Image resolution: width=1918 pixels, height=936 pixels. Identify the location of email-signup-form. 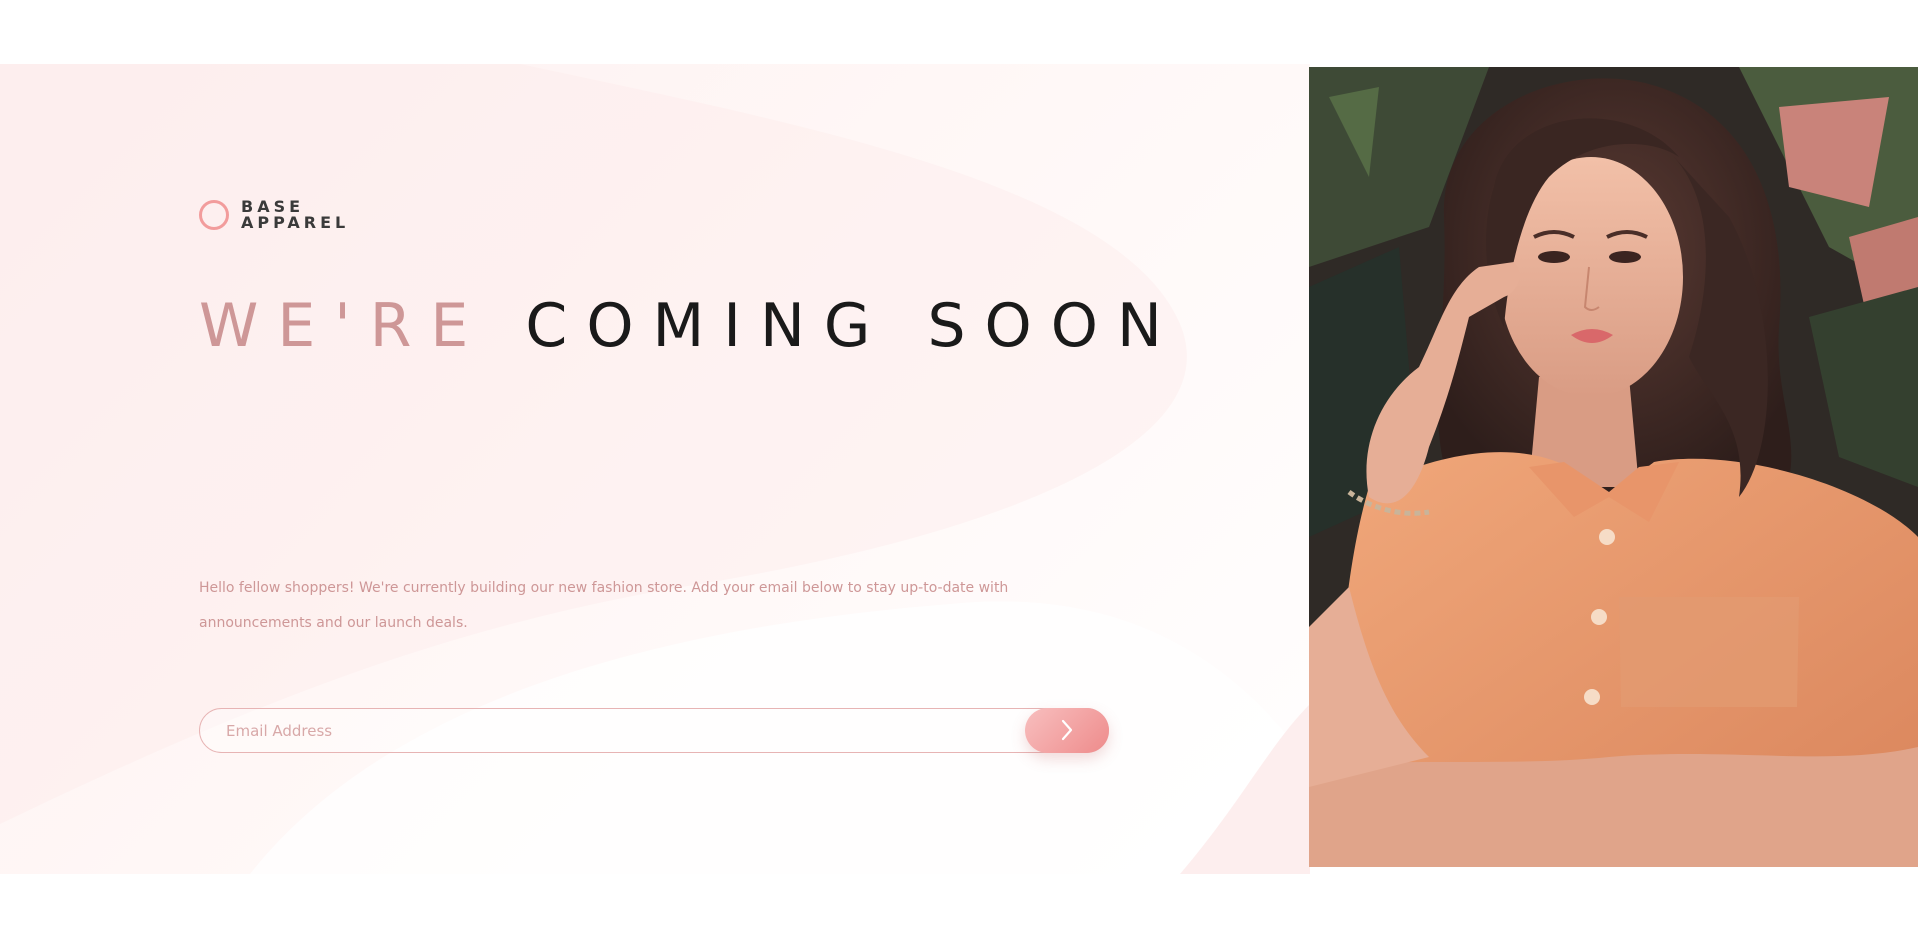
(654, 730).